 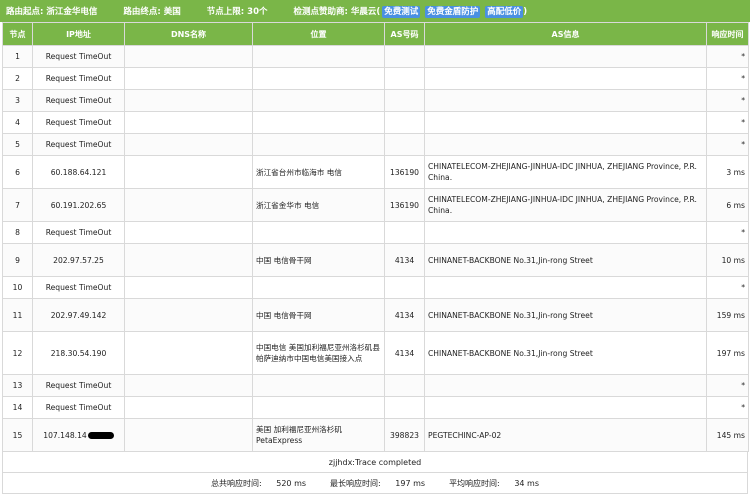 What do you see at coordinates (257, 12) in the screenshot?
I see `limit-value: 30个` at bounding box center [257, 12].